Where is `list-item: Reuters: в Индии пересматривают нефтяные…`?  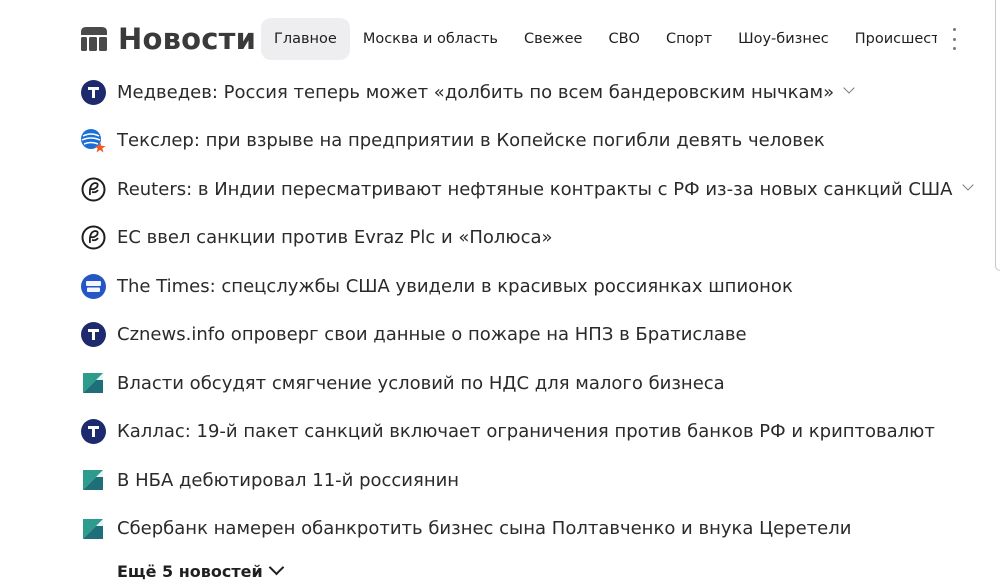 list-item: Reuters: в Индии пересматривают нефтяные… is located at coordinates (520, 189).